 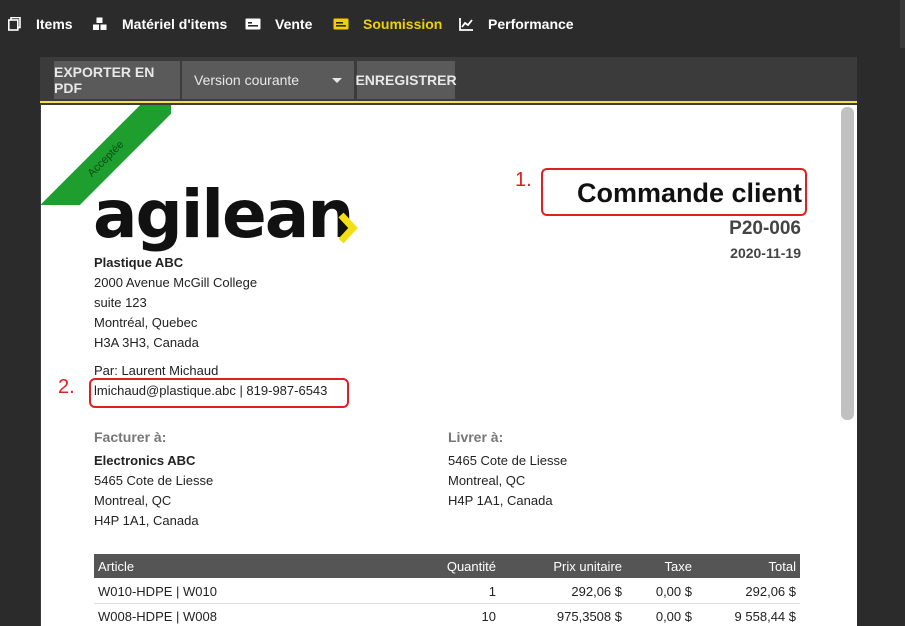 I want to click on ship-to-postal: H4P 1A1, Canada, so click(x=500, y=500).